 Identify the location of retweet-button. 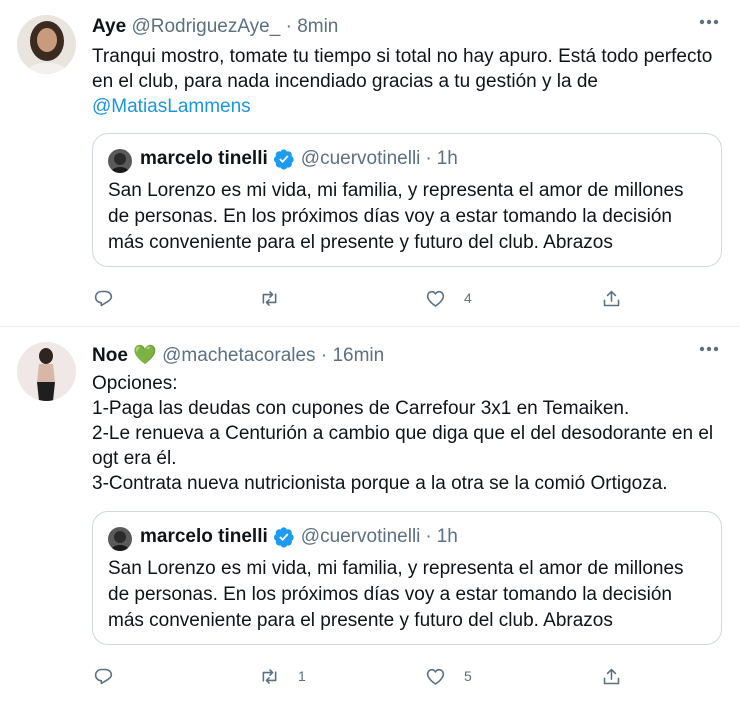
(278, 298).